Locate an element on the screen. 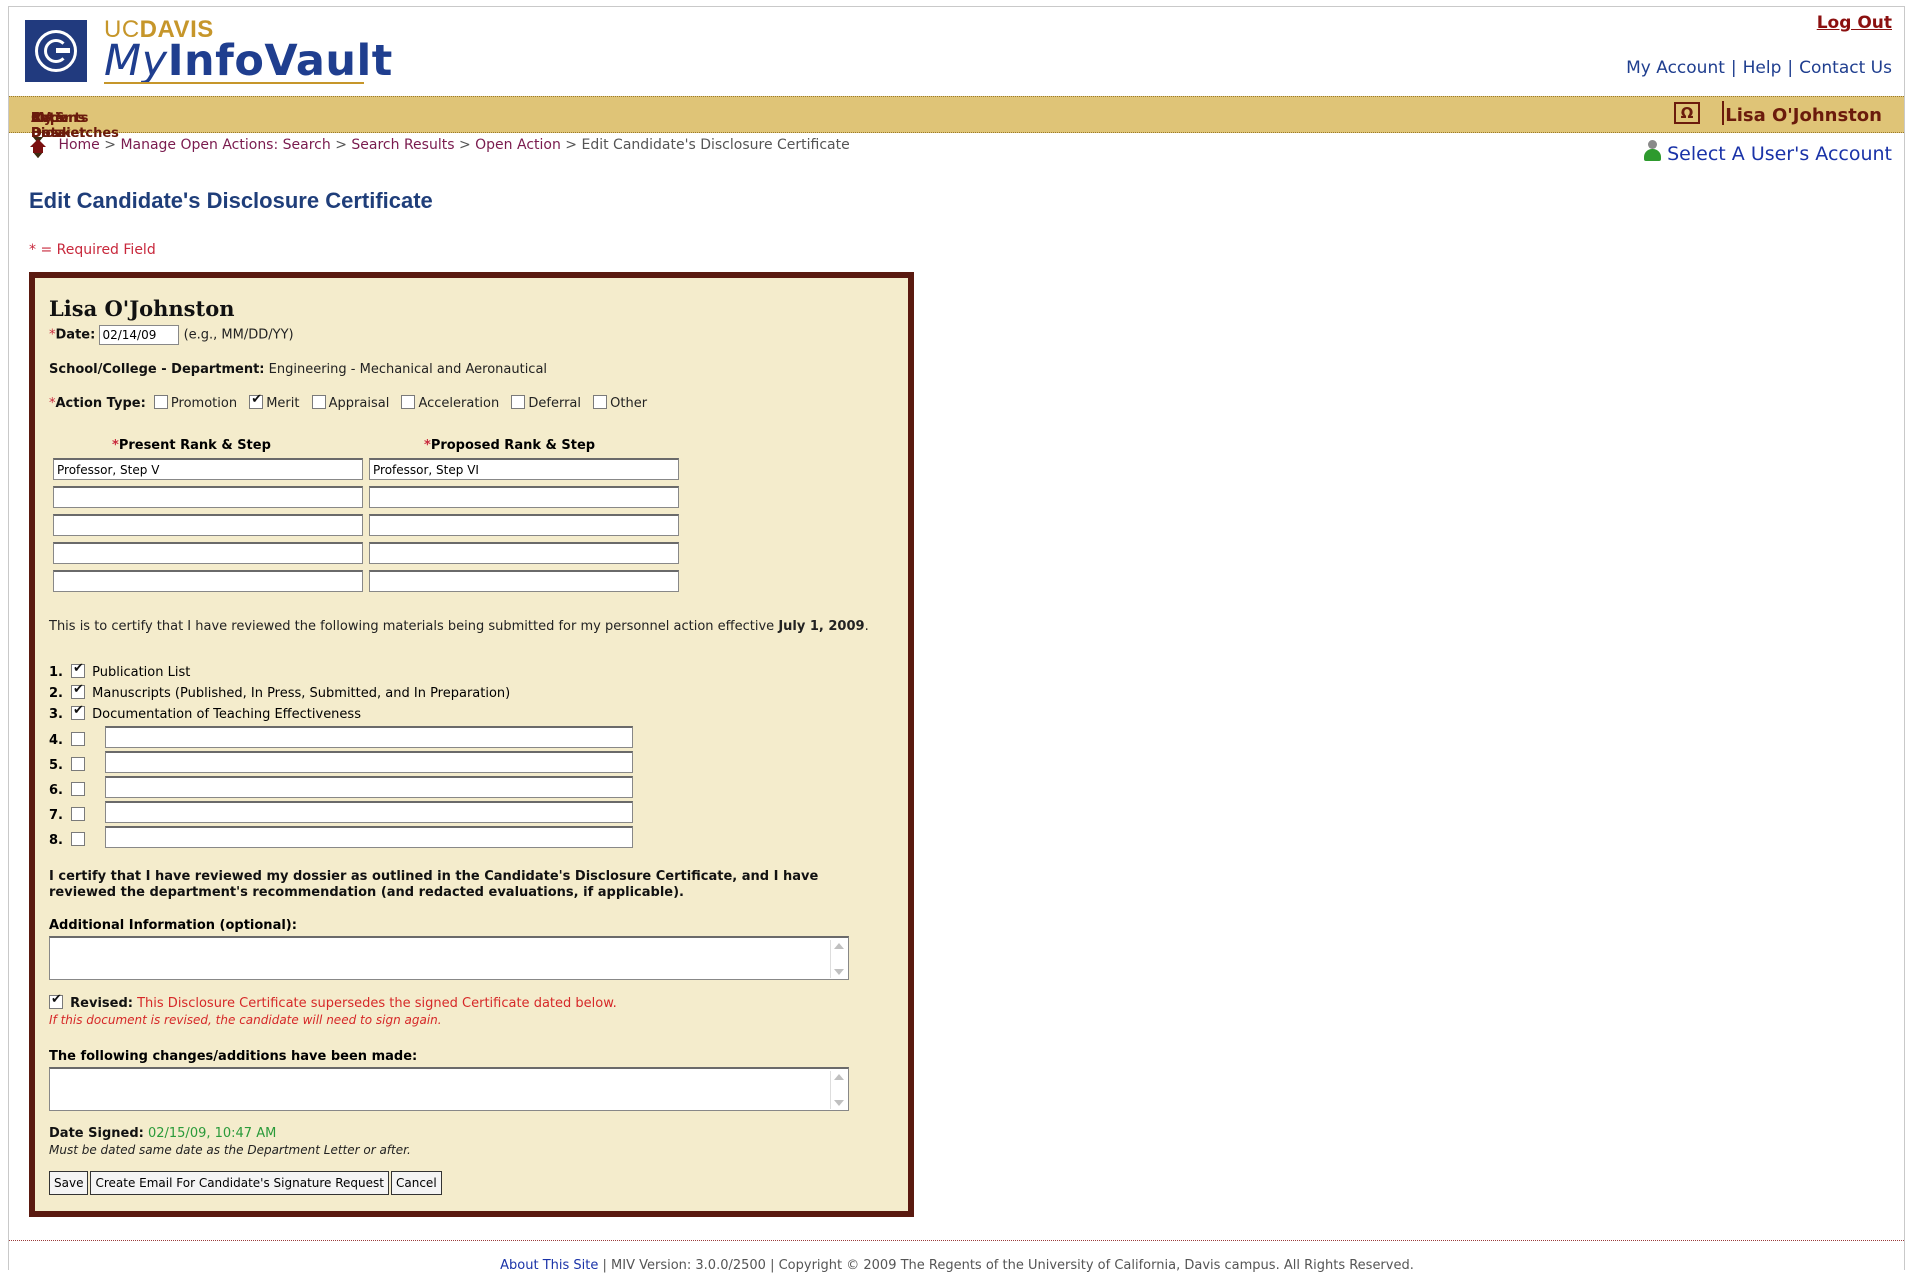 This screenshot has width=1914, height=1273. home-icon is located at coordinates (38, 146).